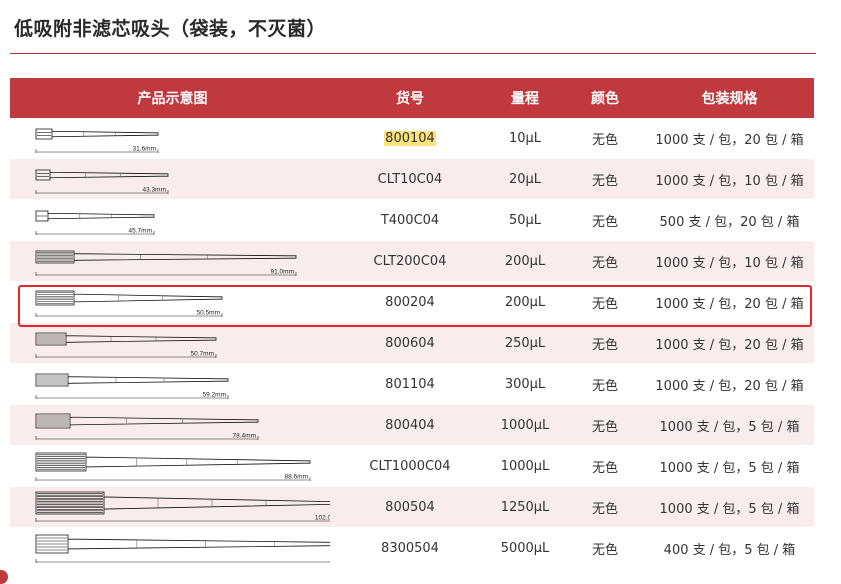 This screenshot has width=841, height=584. Describe the element at coordinates (410, 384) in the screenshot. I see `part-number-cell: 801104` at that location.